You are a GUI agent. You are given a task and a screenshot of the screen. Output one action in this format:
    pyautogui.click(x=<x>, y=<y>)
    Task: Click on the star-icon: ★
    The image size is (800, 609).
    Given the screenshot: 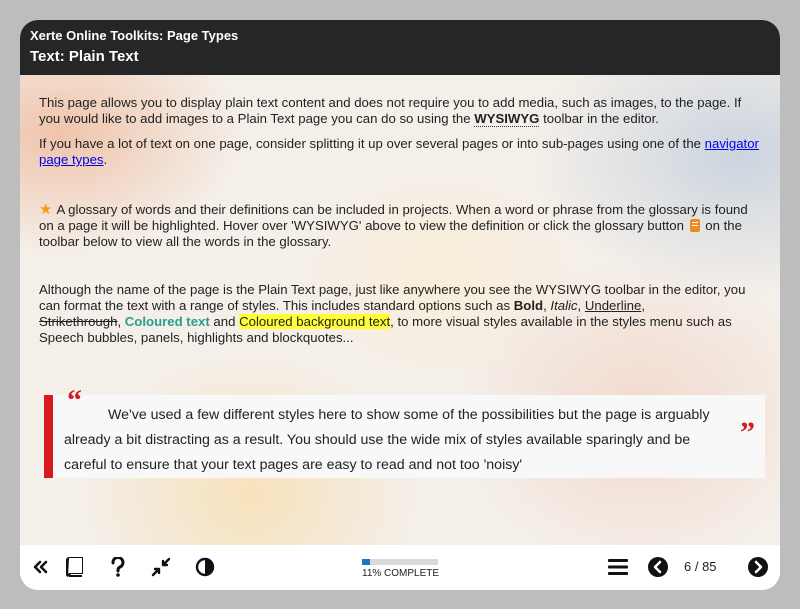 What is the action you would take?
    pyautogui.click(x=46, y=209)
    